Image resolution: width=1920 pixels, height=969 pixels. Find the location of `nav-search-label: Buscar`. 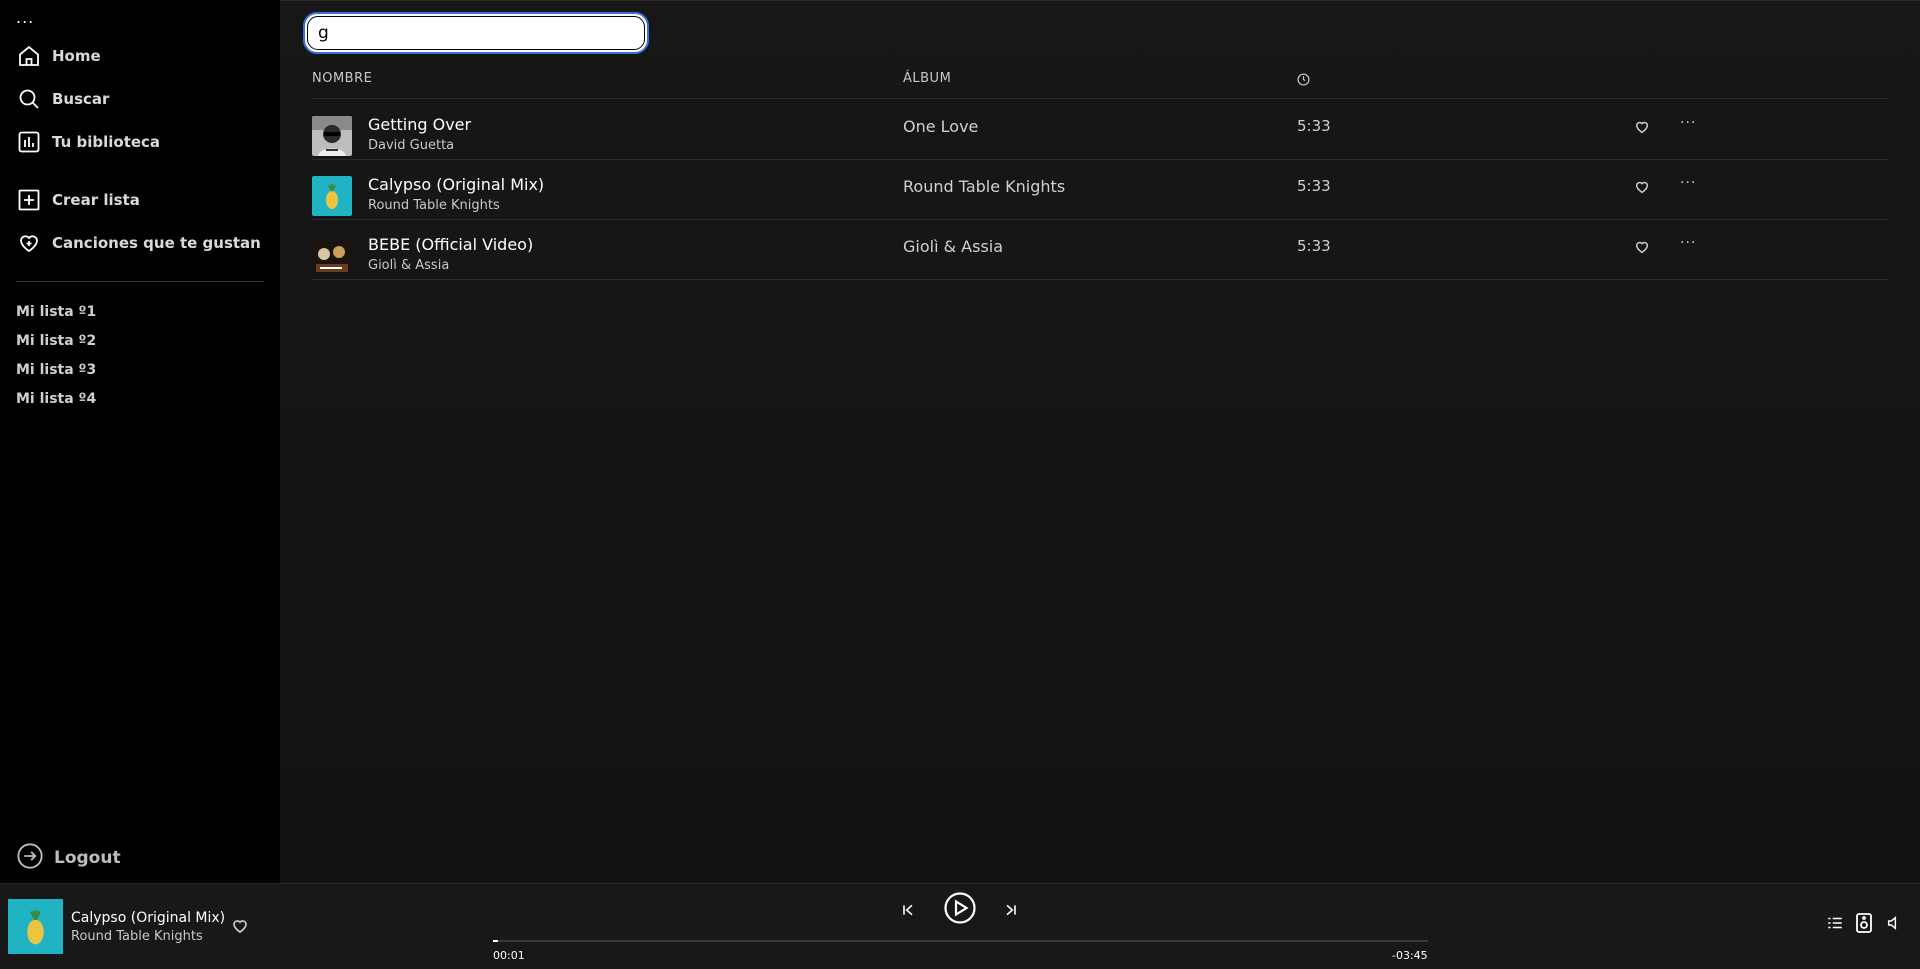

nav-search-label: Buscar is located at coordinates (81, 99).